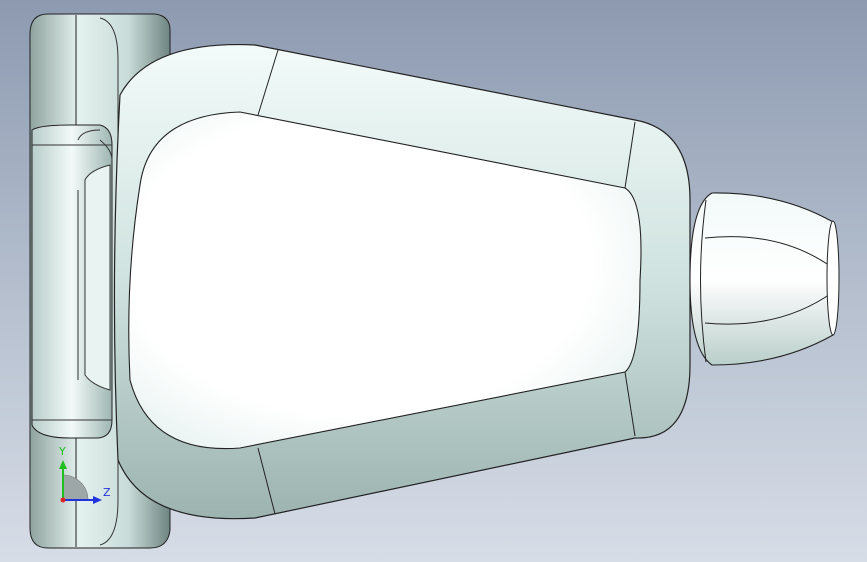 The height and width of the screenshot is (562, 867). Describe the element at coordinates (72, 281) in the screenshot. I see `side-flange` at that location.